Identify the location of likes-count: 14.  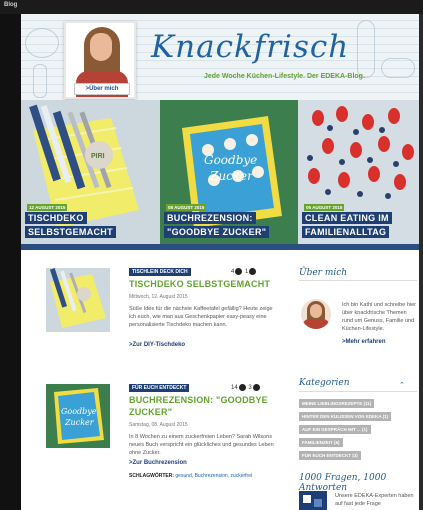
(234, 388).